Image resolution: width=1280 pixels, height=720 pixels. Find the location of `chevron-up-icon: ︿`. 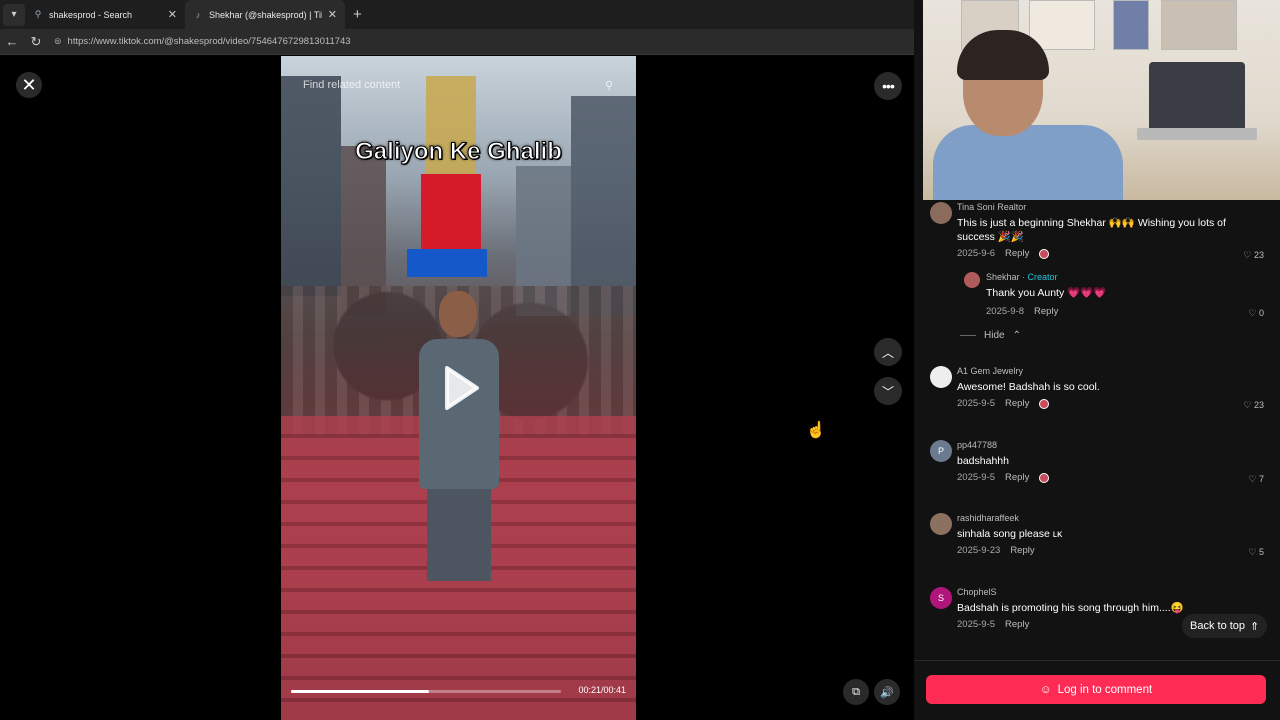

chevron-up-icon: ︿ is located at coordinates (887, 352).